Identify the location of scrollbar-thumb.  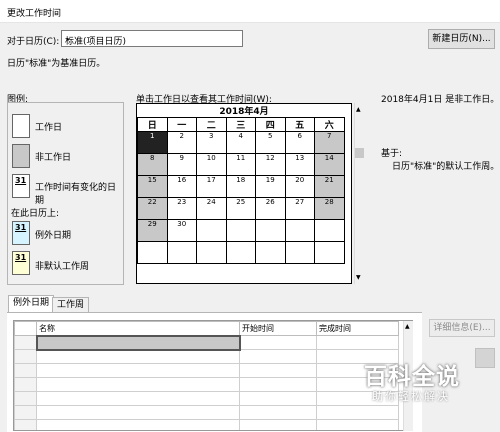
(359, 153).